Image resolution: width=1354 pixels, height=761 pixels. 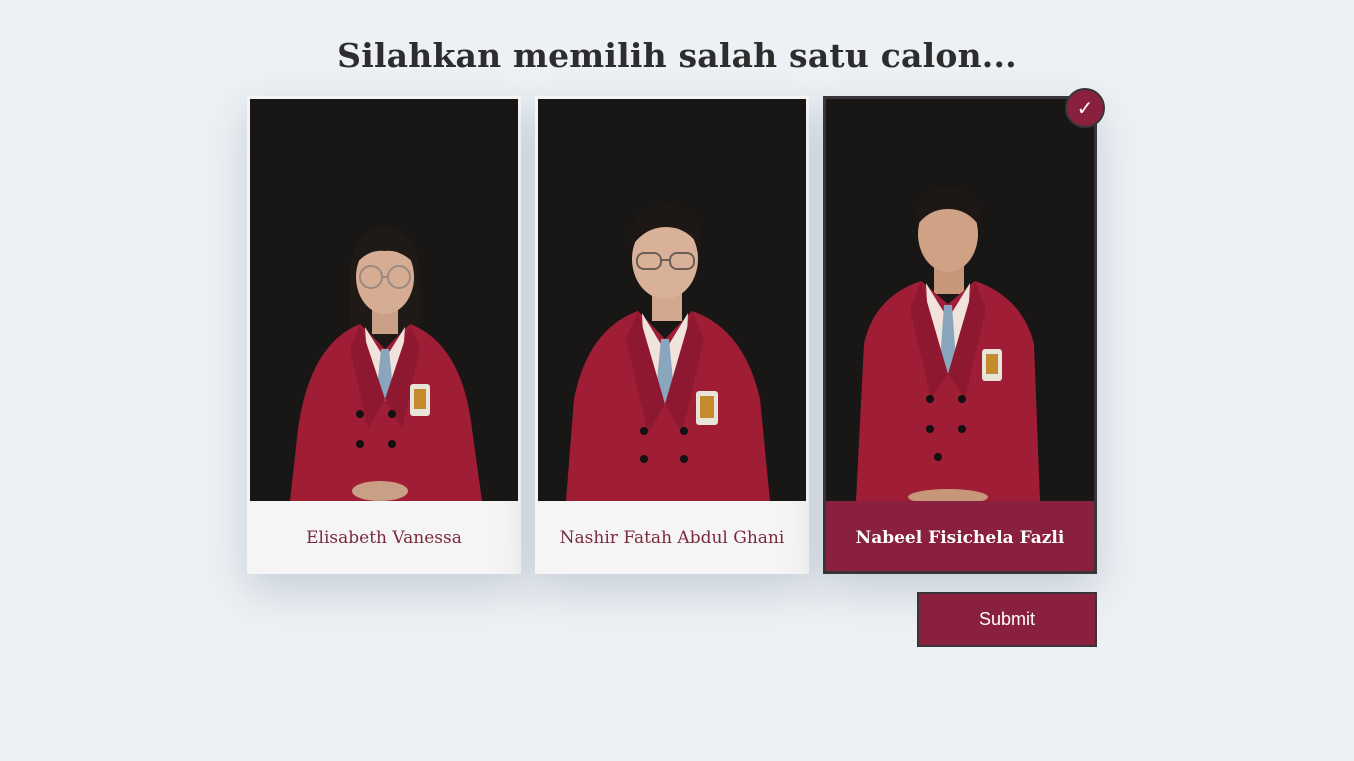 What do you see at coordinates (384, 537) in the screenshot?
I see `candidate-name-1: Elisabeth Vanessa` at bounding box center [384, 537].